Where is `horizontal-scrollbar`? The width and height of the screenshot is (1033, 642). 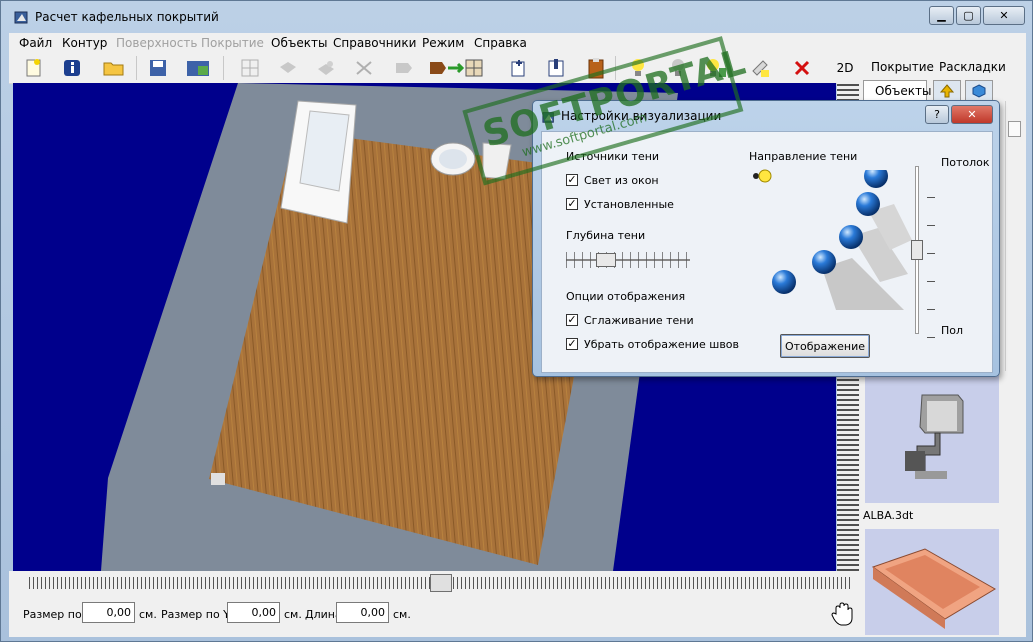 horizontal-scrollbar is located at coordinates (434, 583).